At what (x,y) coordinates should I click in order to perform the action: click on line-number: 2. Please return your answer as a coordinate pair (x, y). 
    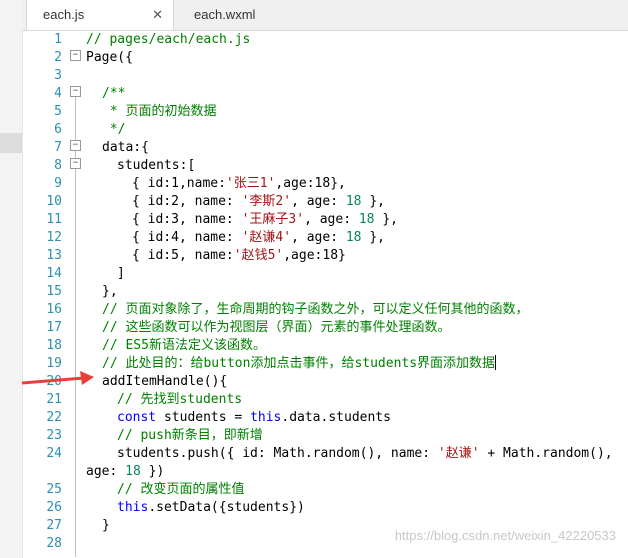
    Looking at the image, I should click on (58, 57).